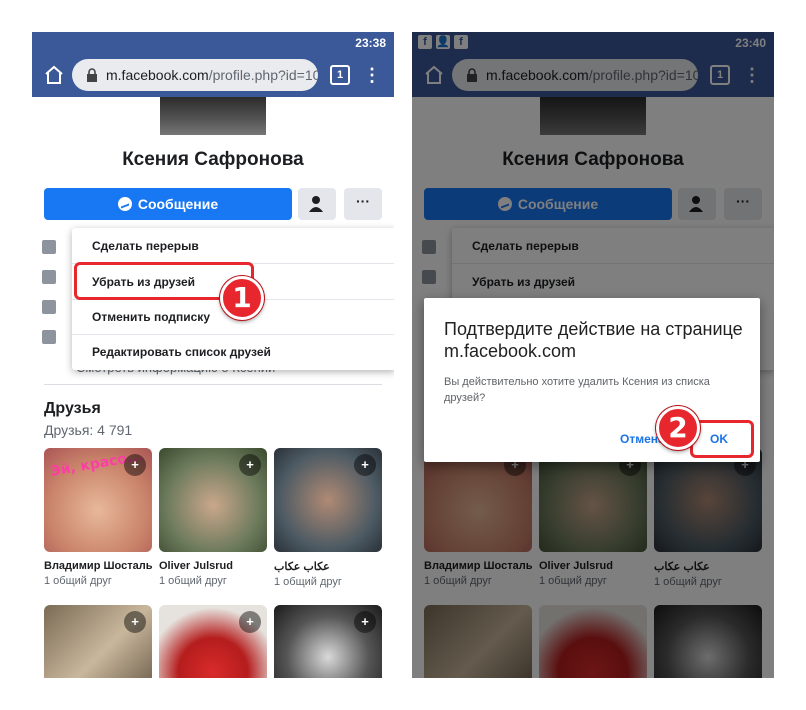 The image size is (806, 710). Describe the element at coordinates (92, 75) in the screenshot. I see `lock-icon` at that location.